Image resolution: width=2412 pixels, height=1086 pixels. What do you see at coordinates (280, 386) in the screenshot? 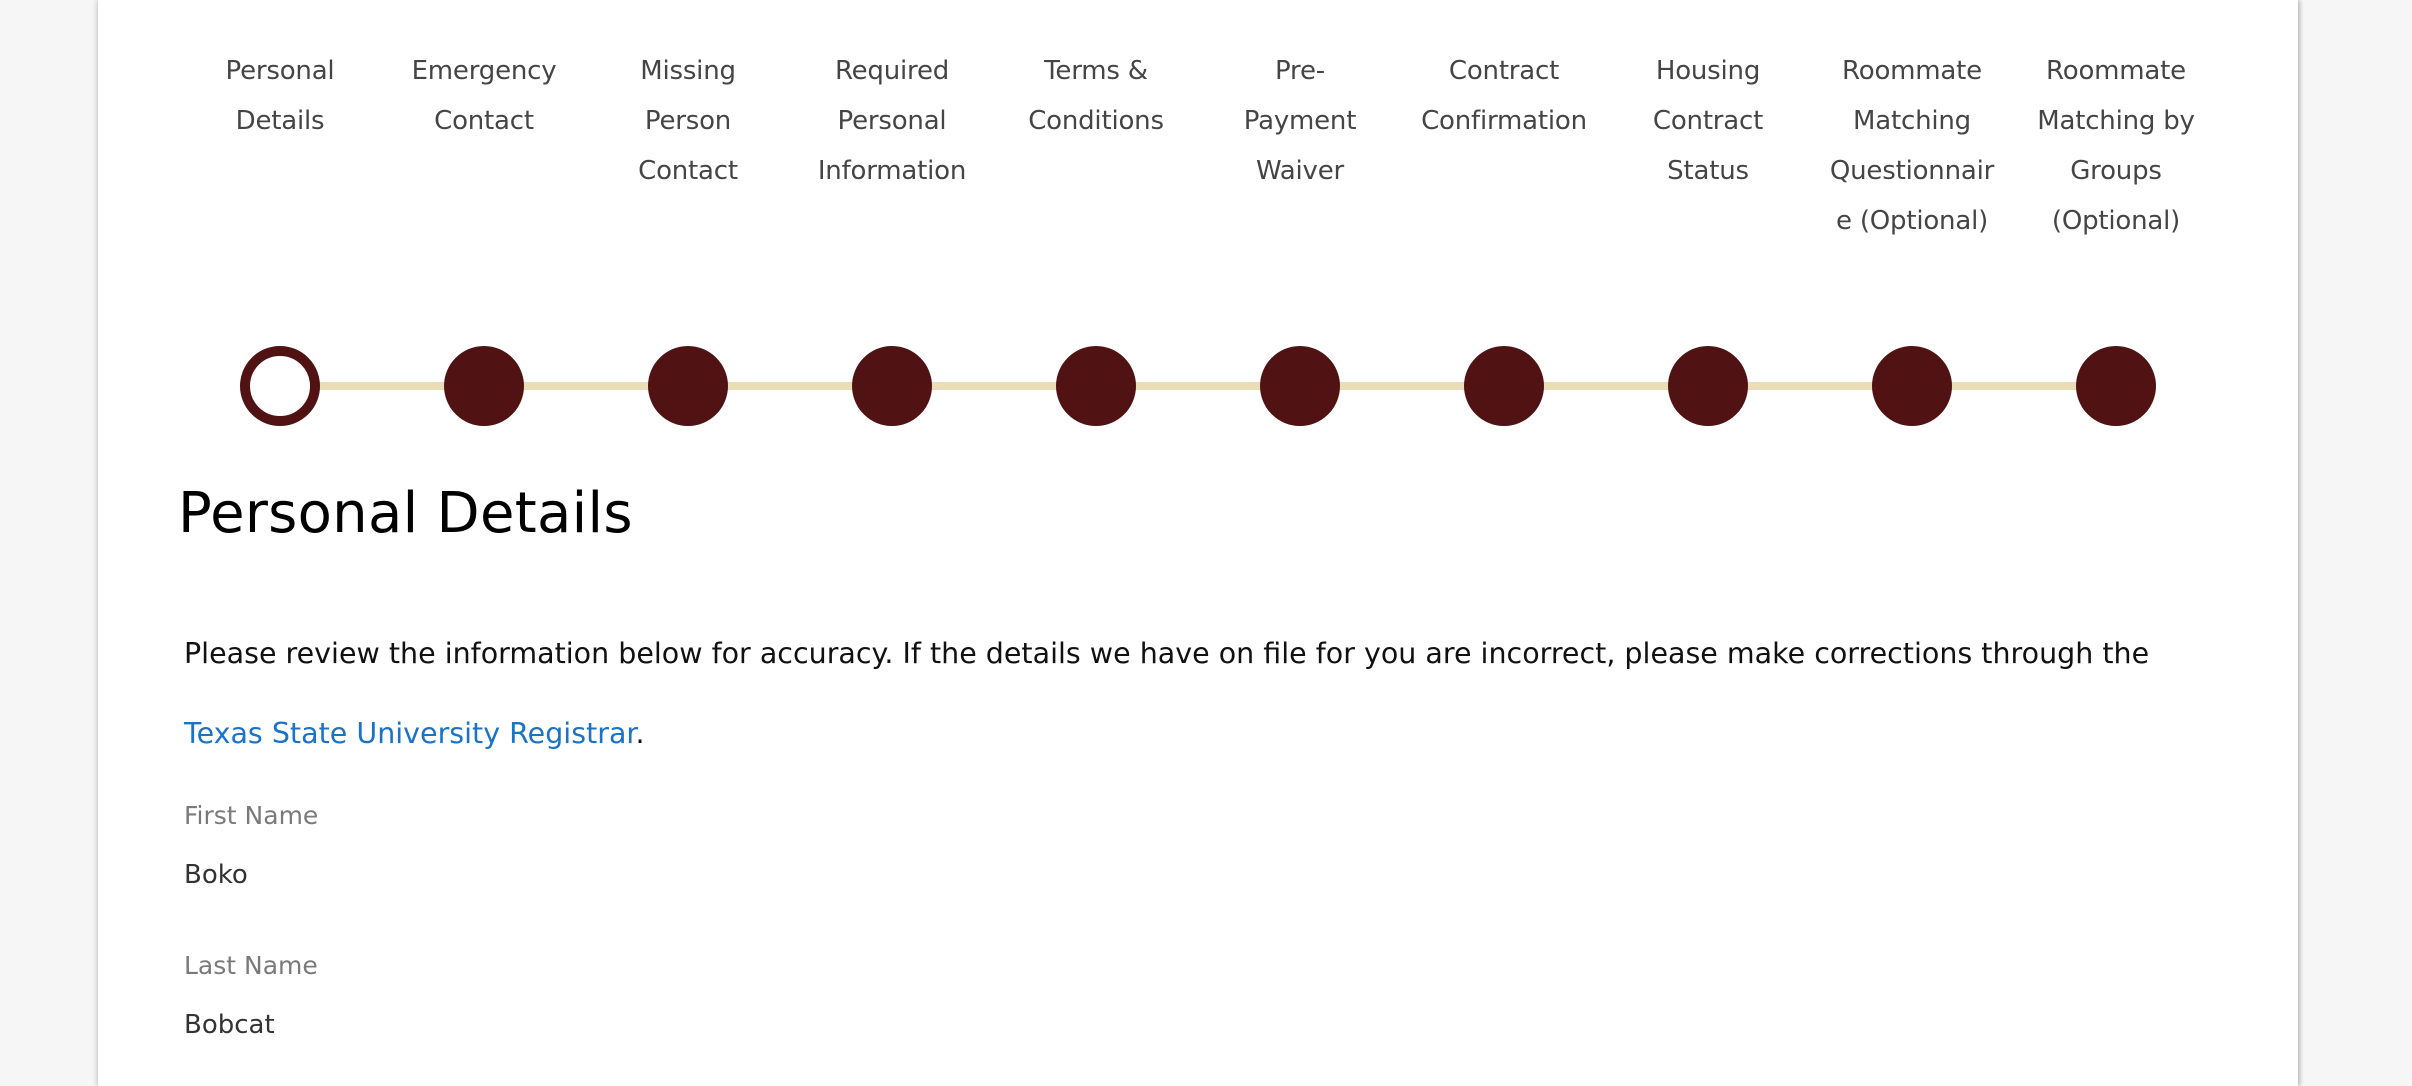
I see `step-dot-current` at bounding box center [280, 386].